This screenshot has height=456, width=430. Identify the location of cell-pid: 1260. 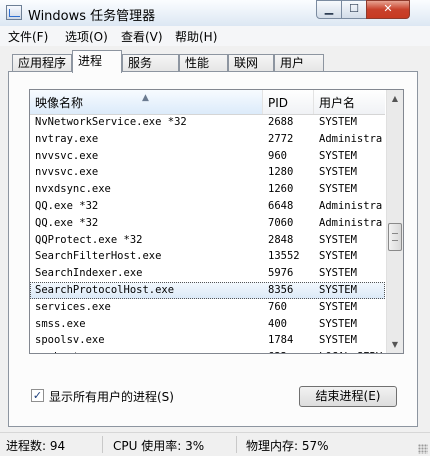
(281, 189).